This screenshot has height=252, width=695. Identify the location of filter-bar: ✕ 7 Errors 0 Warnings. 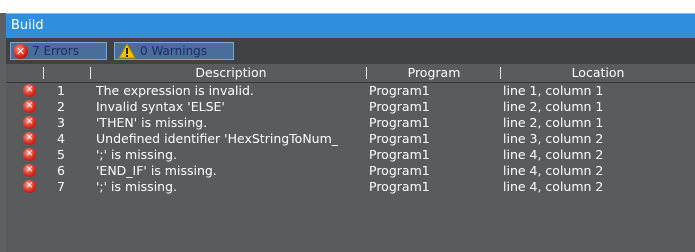
(350, 51).